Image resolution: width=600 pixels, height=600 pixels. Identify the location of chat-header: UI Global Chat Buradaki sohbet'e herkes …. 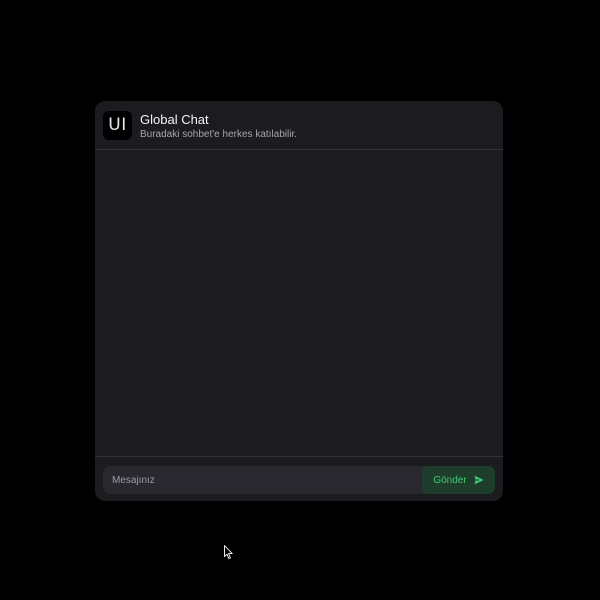
(299, 125).